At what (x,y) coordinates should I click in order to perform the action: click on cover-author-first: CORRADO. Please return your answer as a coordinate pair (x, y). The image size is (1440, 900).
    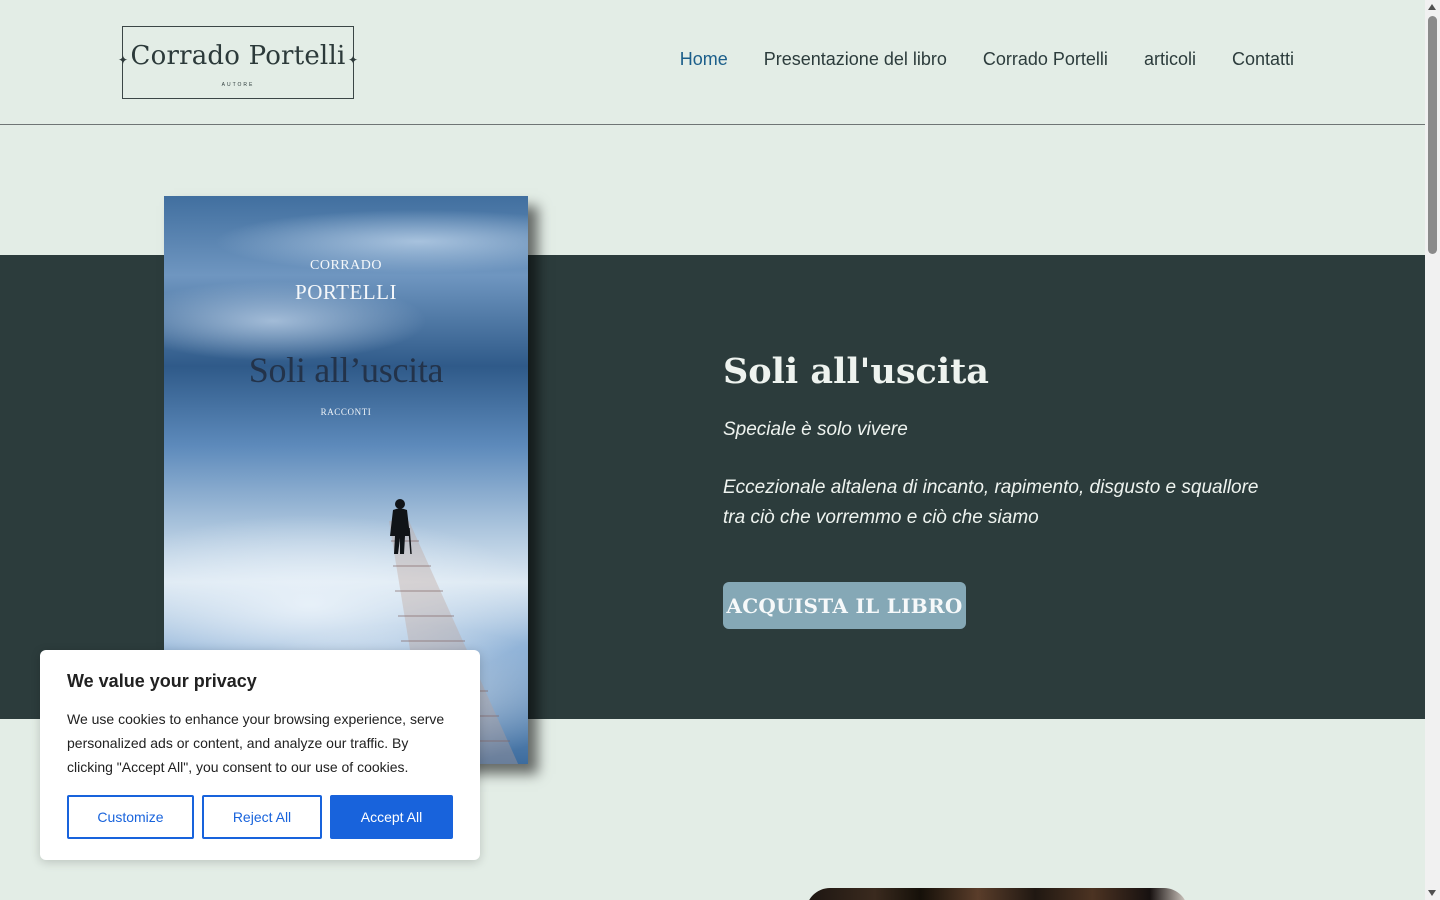
    Looking at the image, I should click on (346, 265).